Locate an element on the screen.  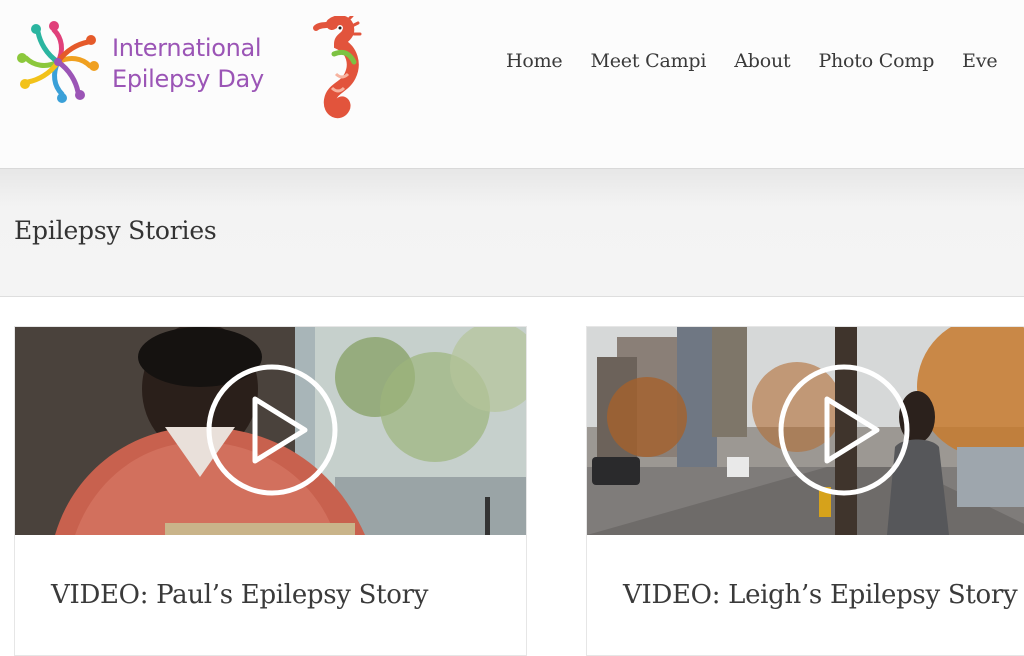
video-thumbnail-leigh is located at coordinates (805, 431).